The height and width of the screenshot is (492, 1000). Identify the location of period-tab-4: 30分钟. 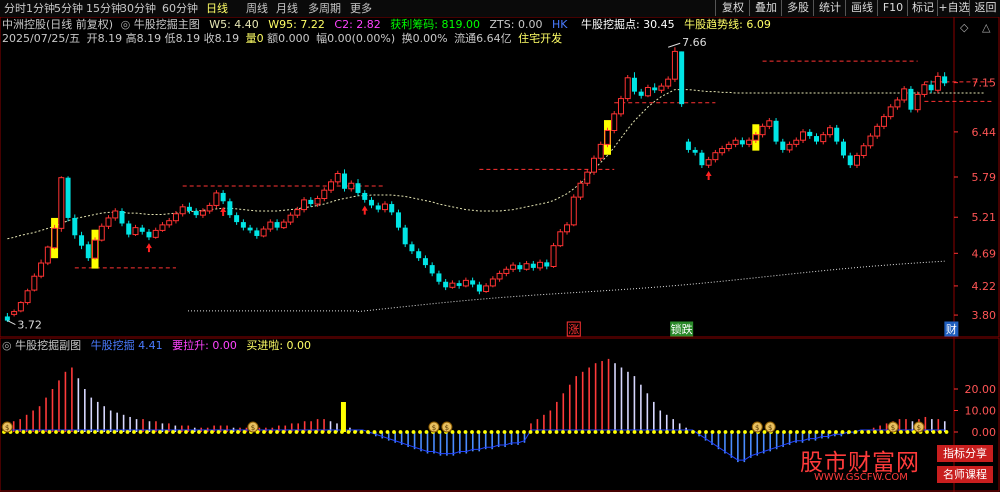
(138, 8).